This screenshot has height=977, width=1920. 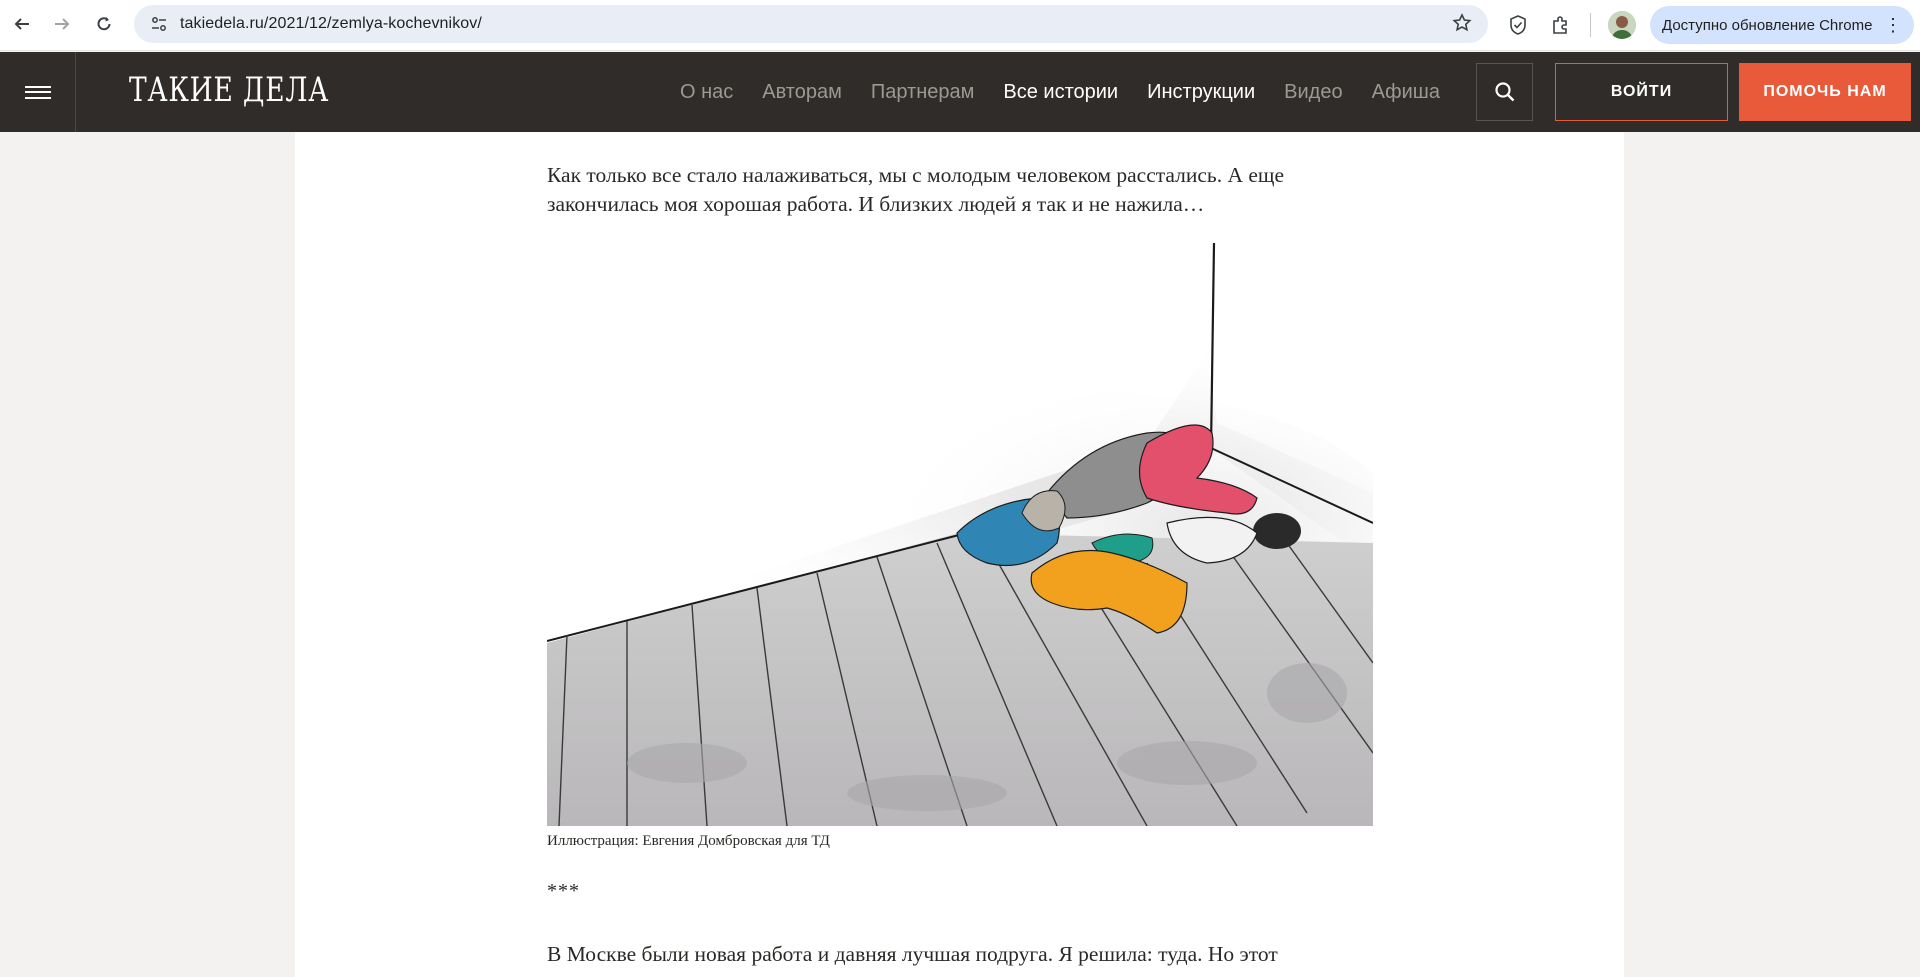 What do you see at coordinates (802, 92) in the screenshot?
I see `nav-item-authors: Авторам` at bounding box center [802, 92].